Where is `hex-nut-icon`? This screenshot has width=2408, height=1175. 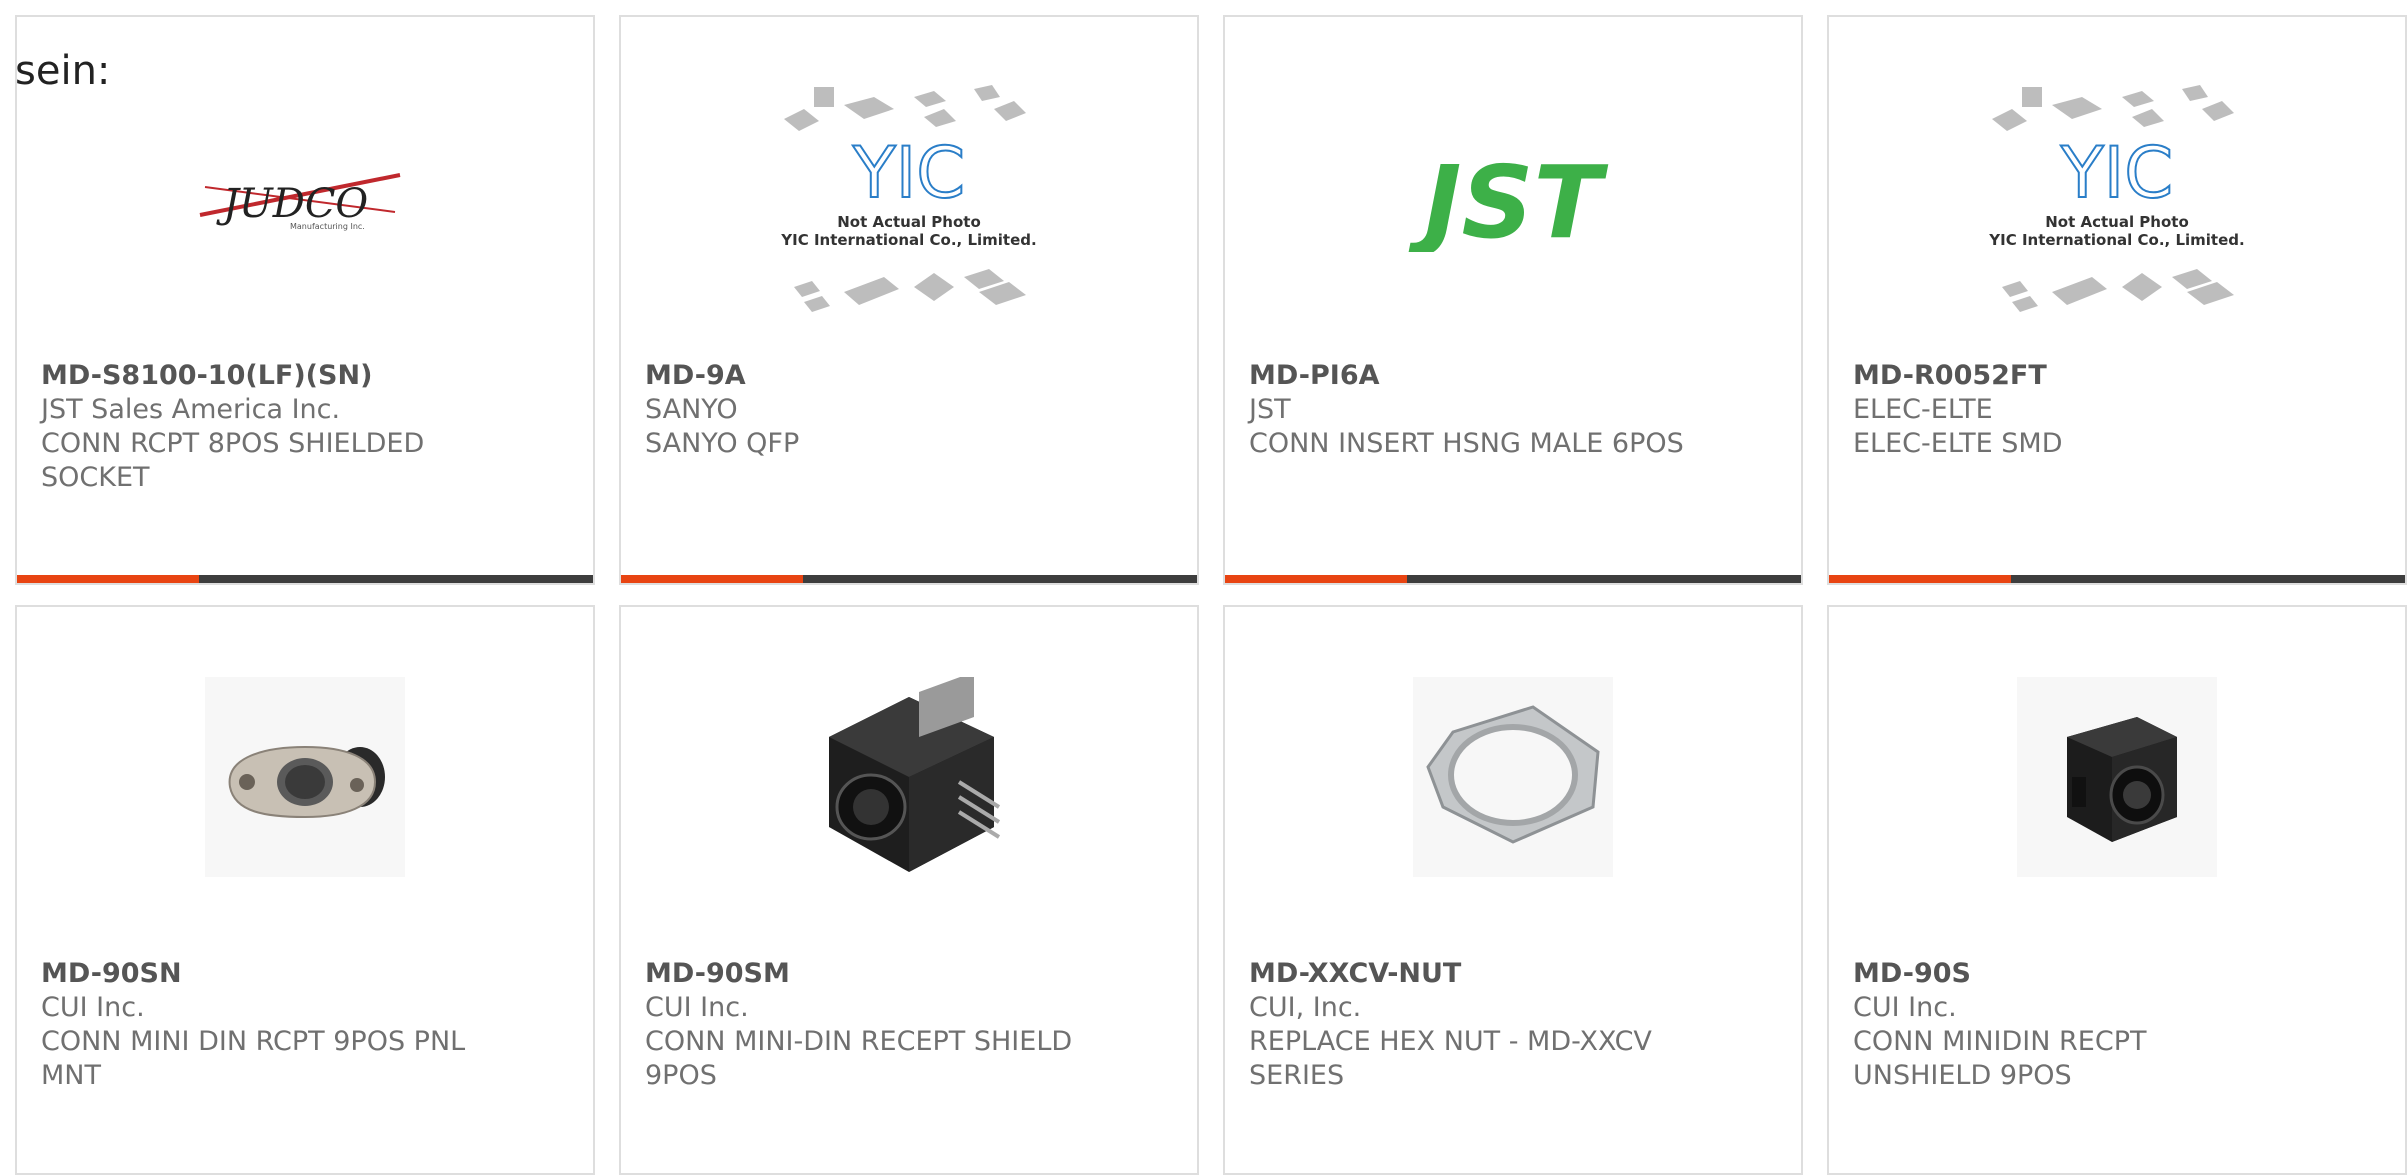
hex-nut-icon is located at coordinates (1513, 777).